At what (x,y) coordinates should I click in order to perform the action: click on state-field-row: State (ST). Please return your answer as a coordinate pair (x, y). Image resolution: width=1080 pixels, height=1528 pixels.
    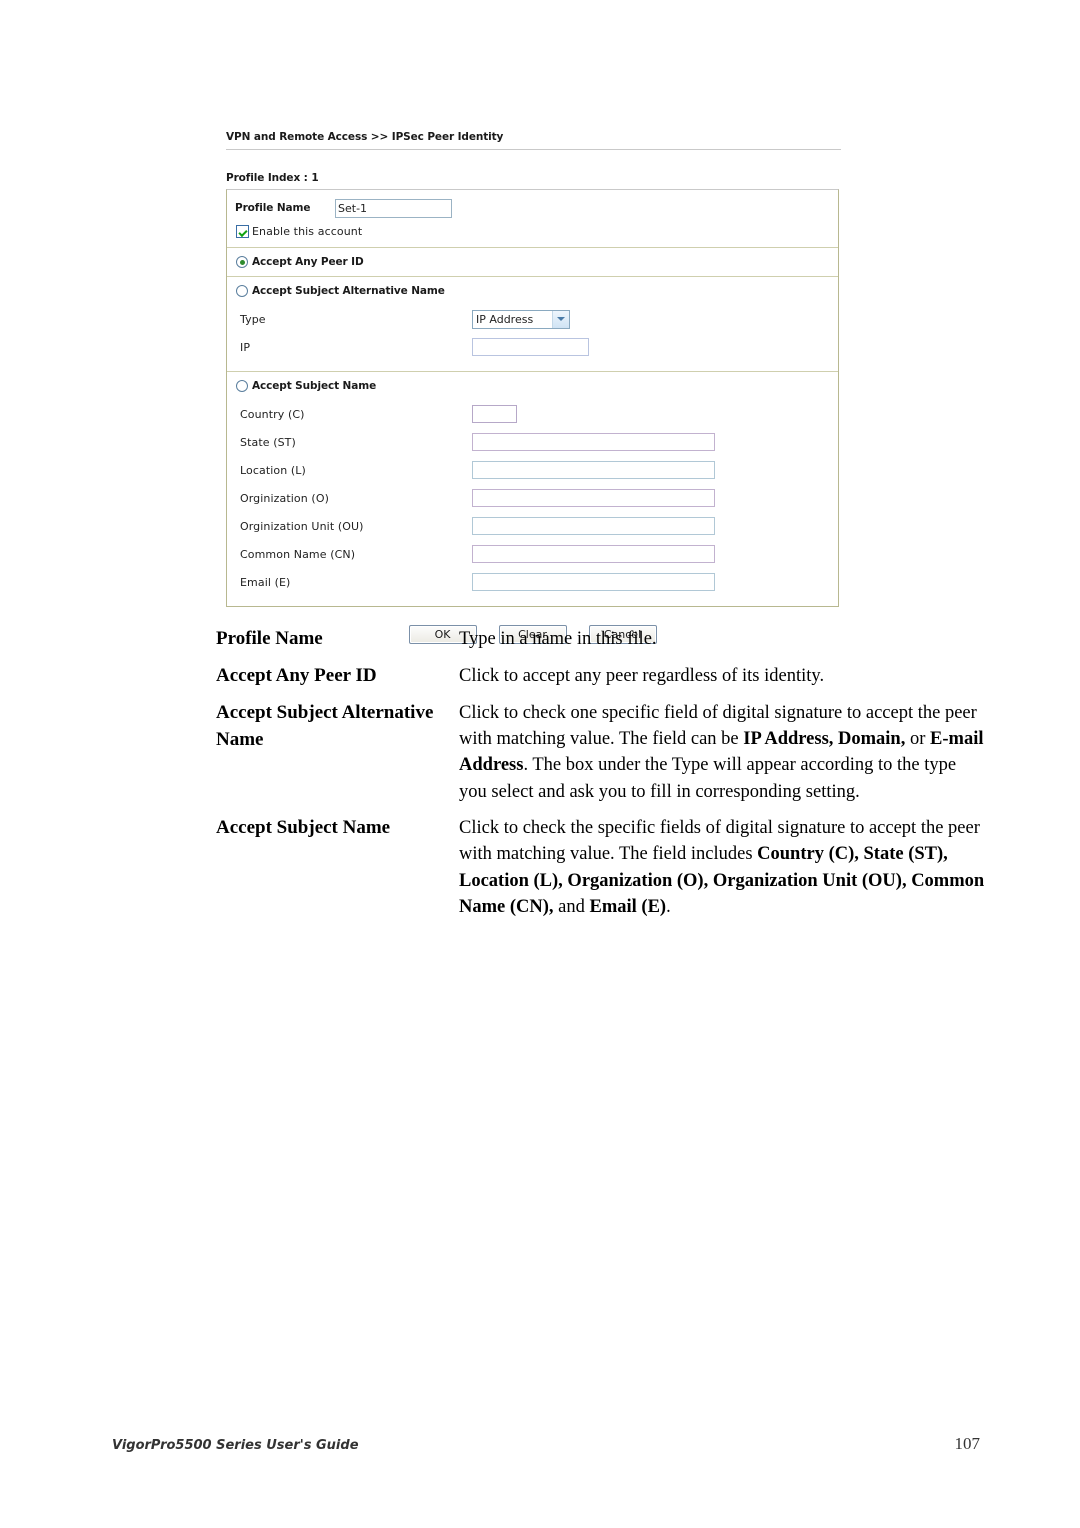
    Looking at the image, I should click on (532, 442).